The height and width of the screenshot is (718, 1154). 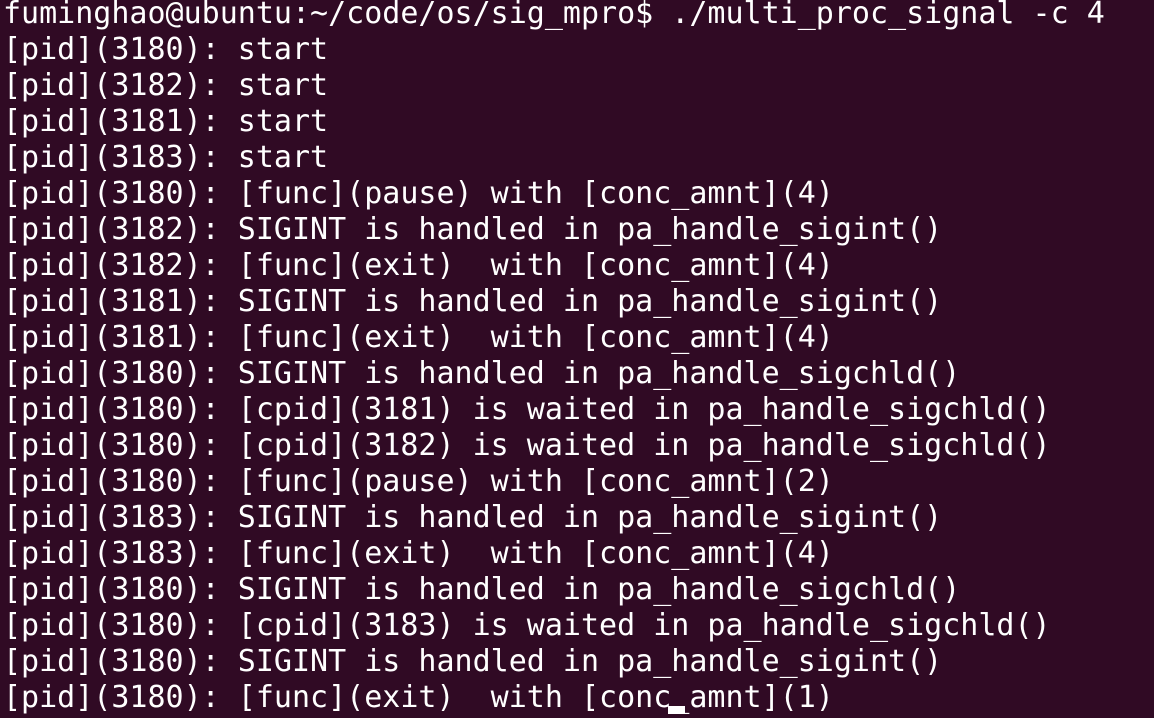 What do you see at coordinates (676, 710) in the screenshot?
I see `text-cursor` at bounding box center [676, 710].